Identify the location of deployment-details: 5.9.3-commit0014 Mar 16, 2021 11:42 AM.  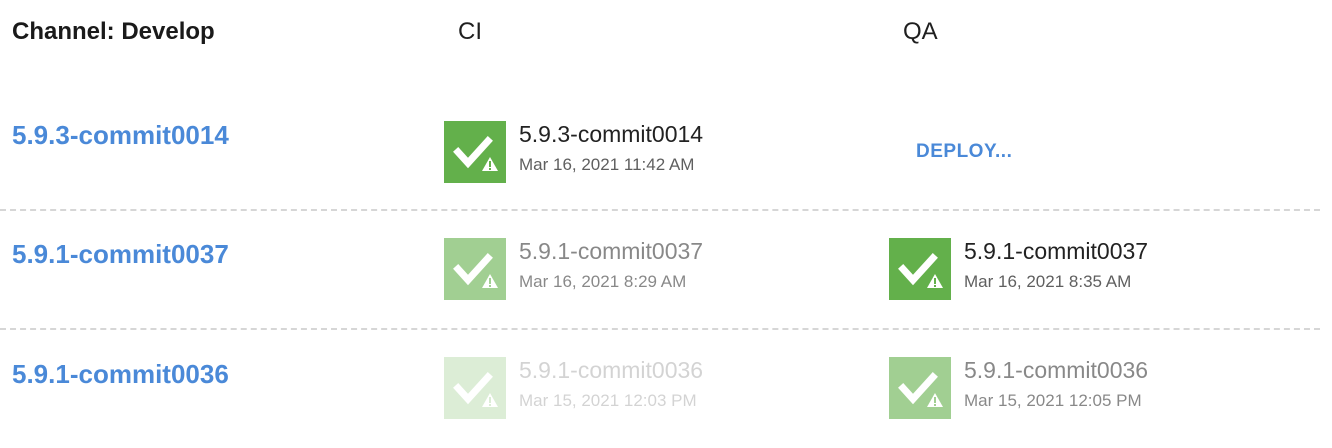
(611, 148).